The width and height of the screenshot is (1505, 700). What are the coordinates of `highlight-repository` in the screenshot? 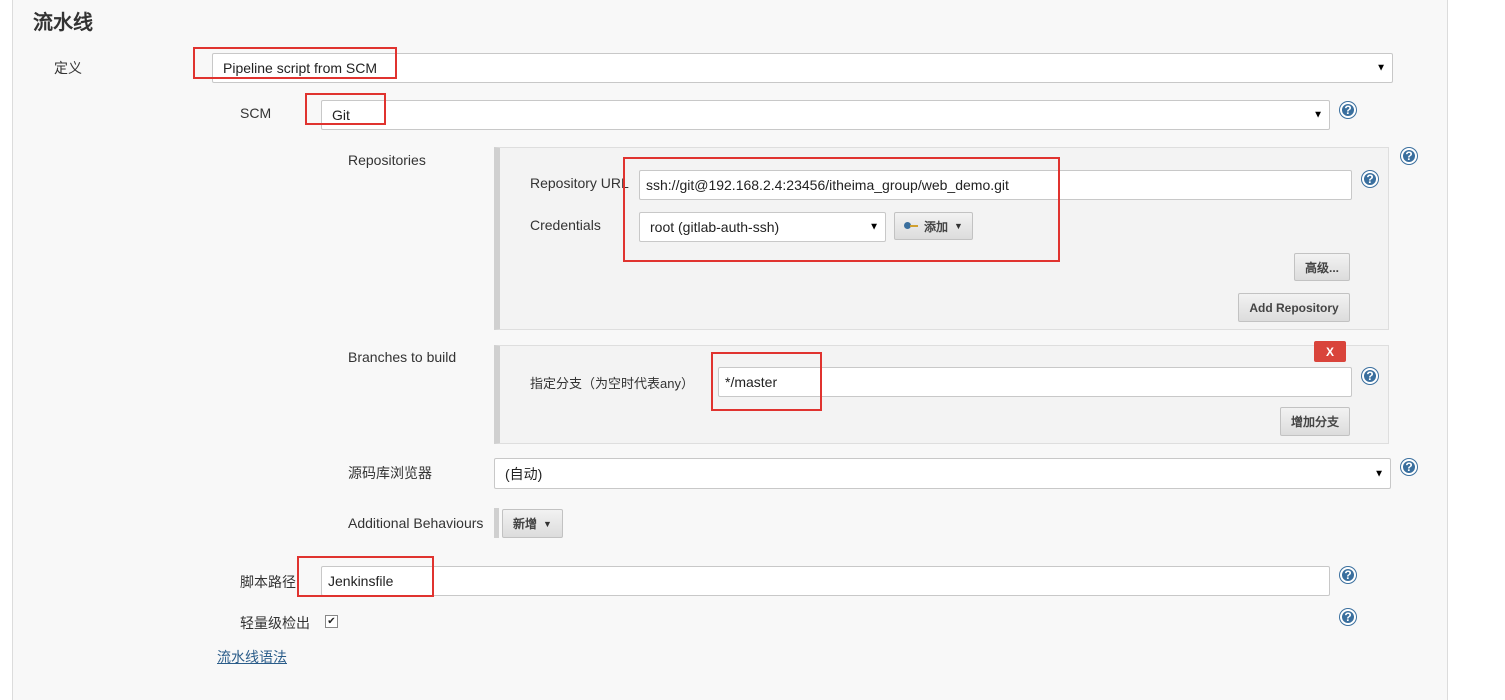 It's located at (841, 209).